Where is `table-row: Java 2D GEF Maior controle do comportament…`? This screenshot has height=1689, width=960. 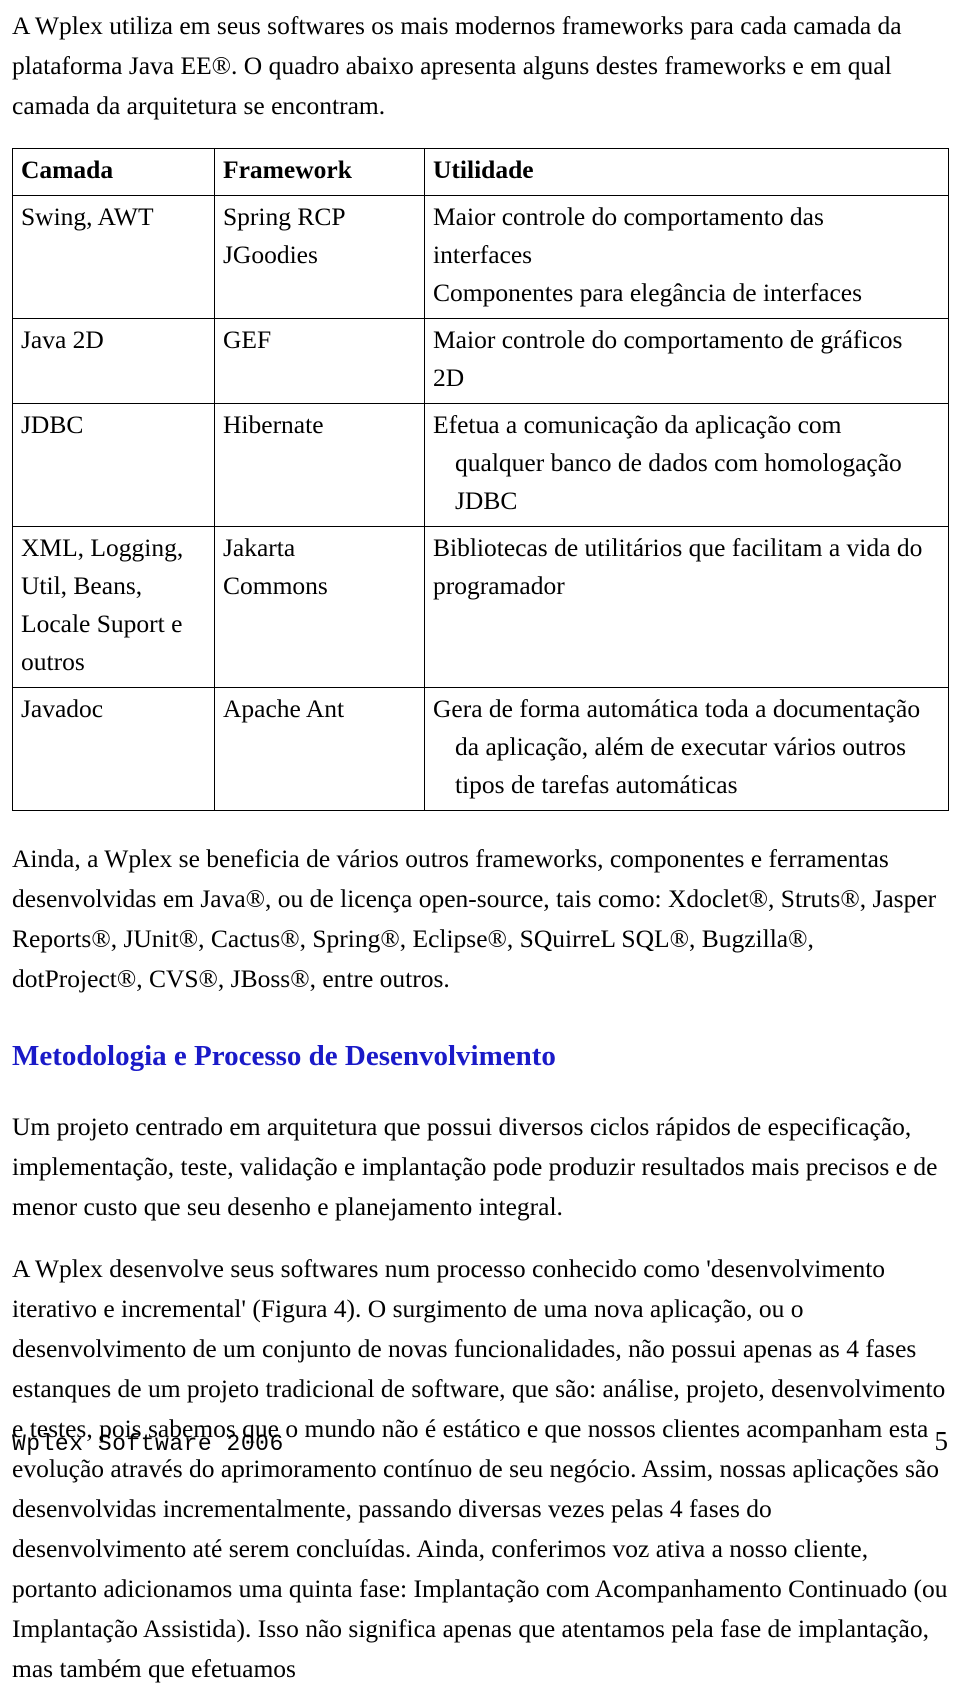 table-row: Java 2D GEF Maior controle do comportament… is located at coordinates (480, 361).